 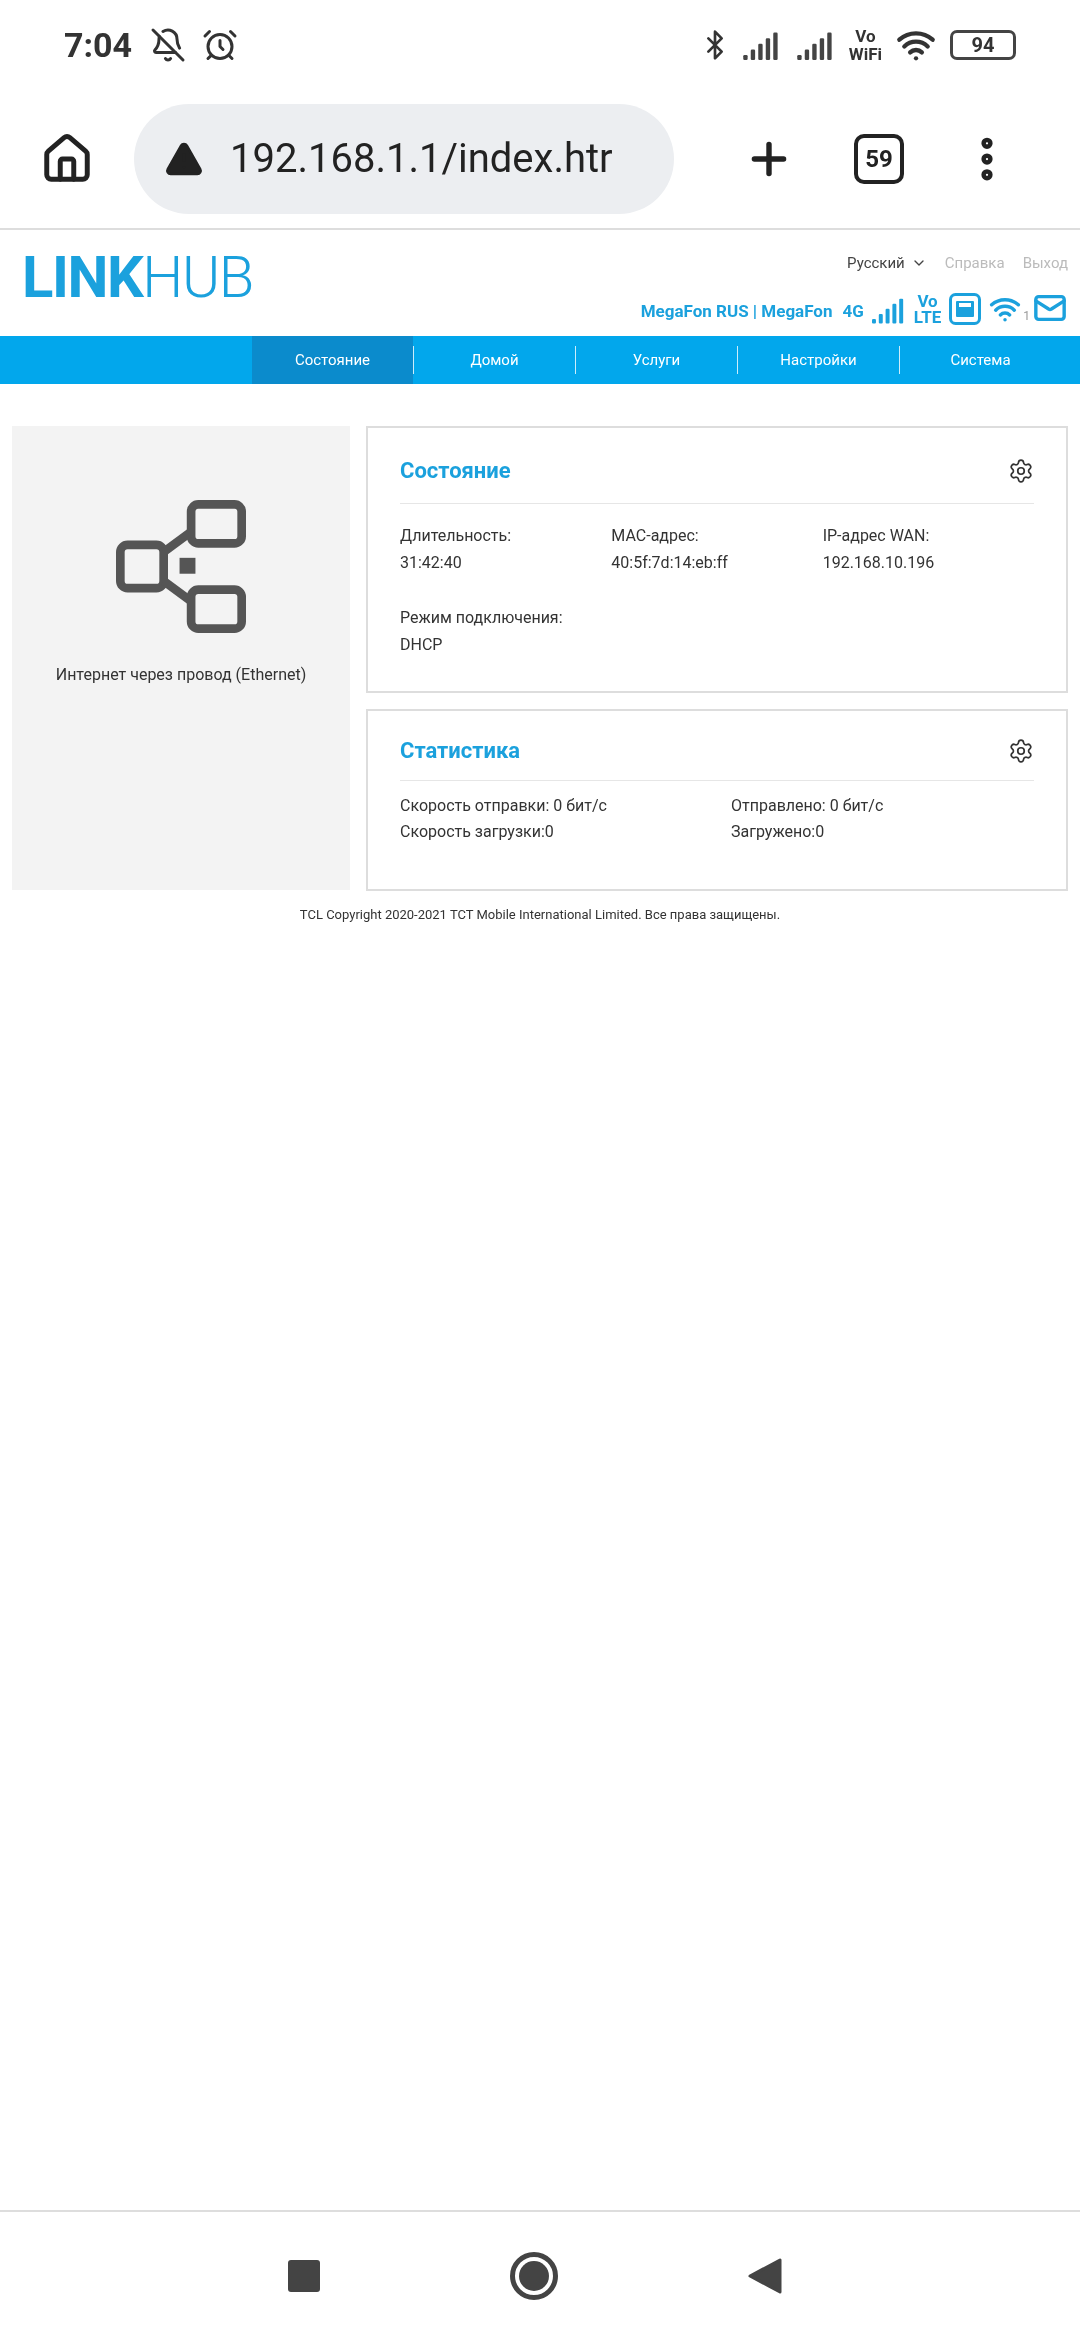 What do you see at coordinates (504, 806) in the screenshot?
I see `statistic-text: Скорость отправки: 0 бит/с` at bounding box center [504, 806].